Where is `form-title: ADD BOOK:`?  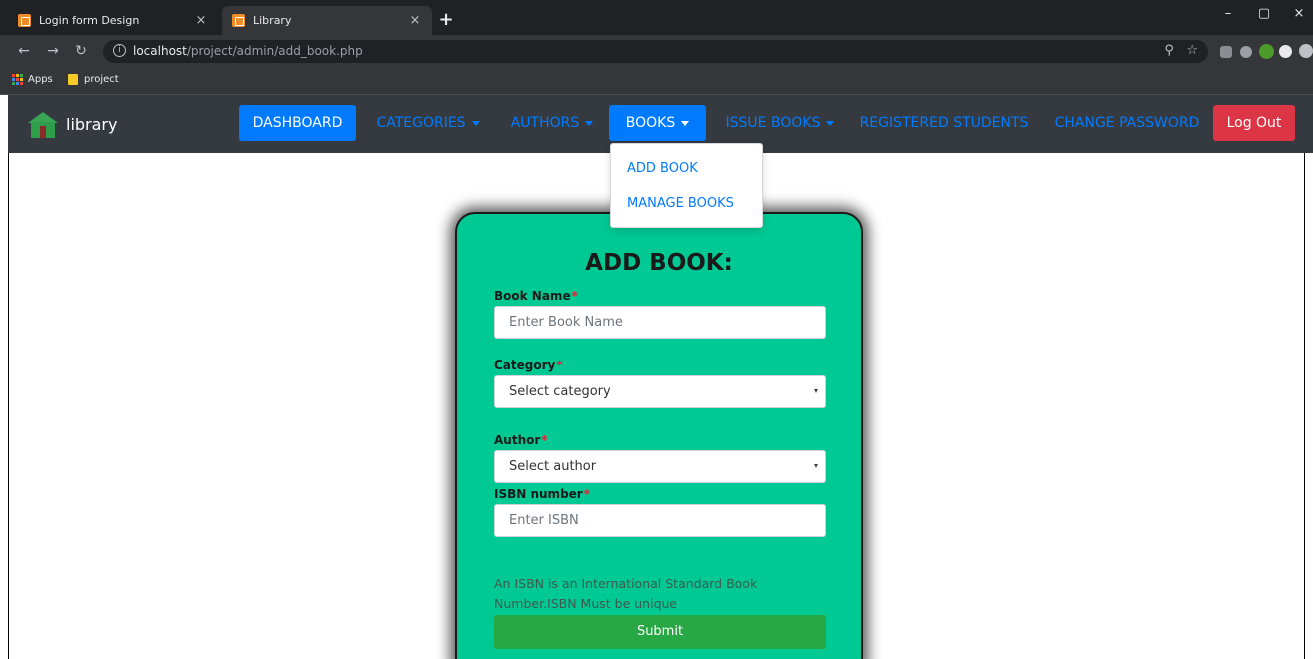 form-title: ADD BOOK: is located at coordinates (659, 263).